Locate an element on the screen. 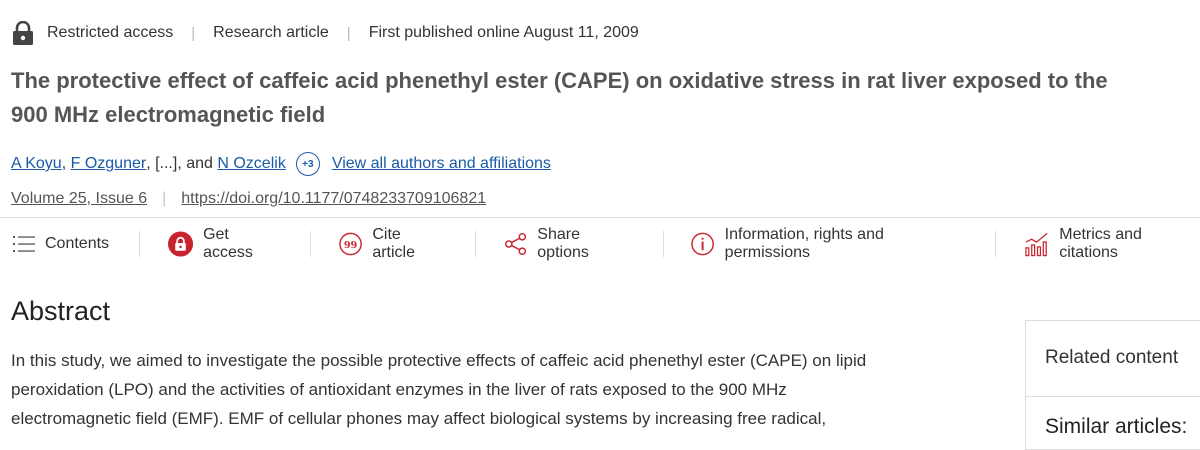  info-icon is located at coordinates (703, 244).